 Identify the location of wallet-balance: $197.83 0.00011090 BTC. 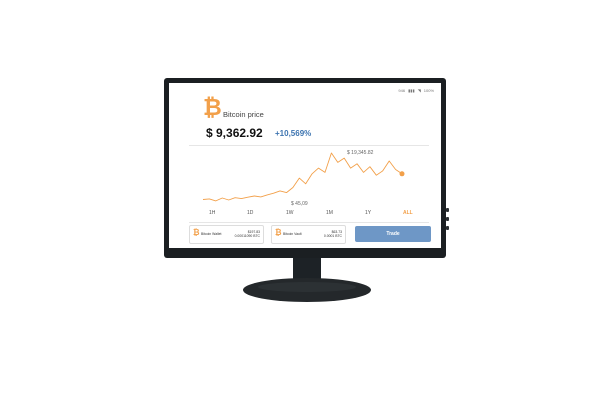
(247, 234).